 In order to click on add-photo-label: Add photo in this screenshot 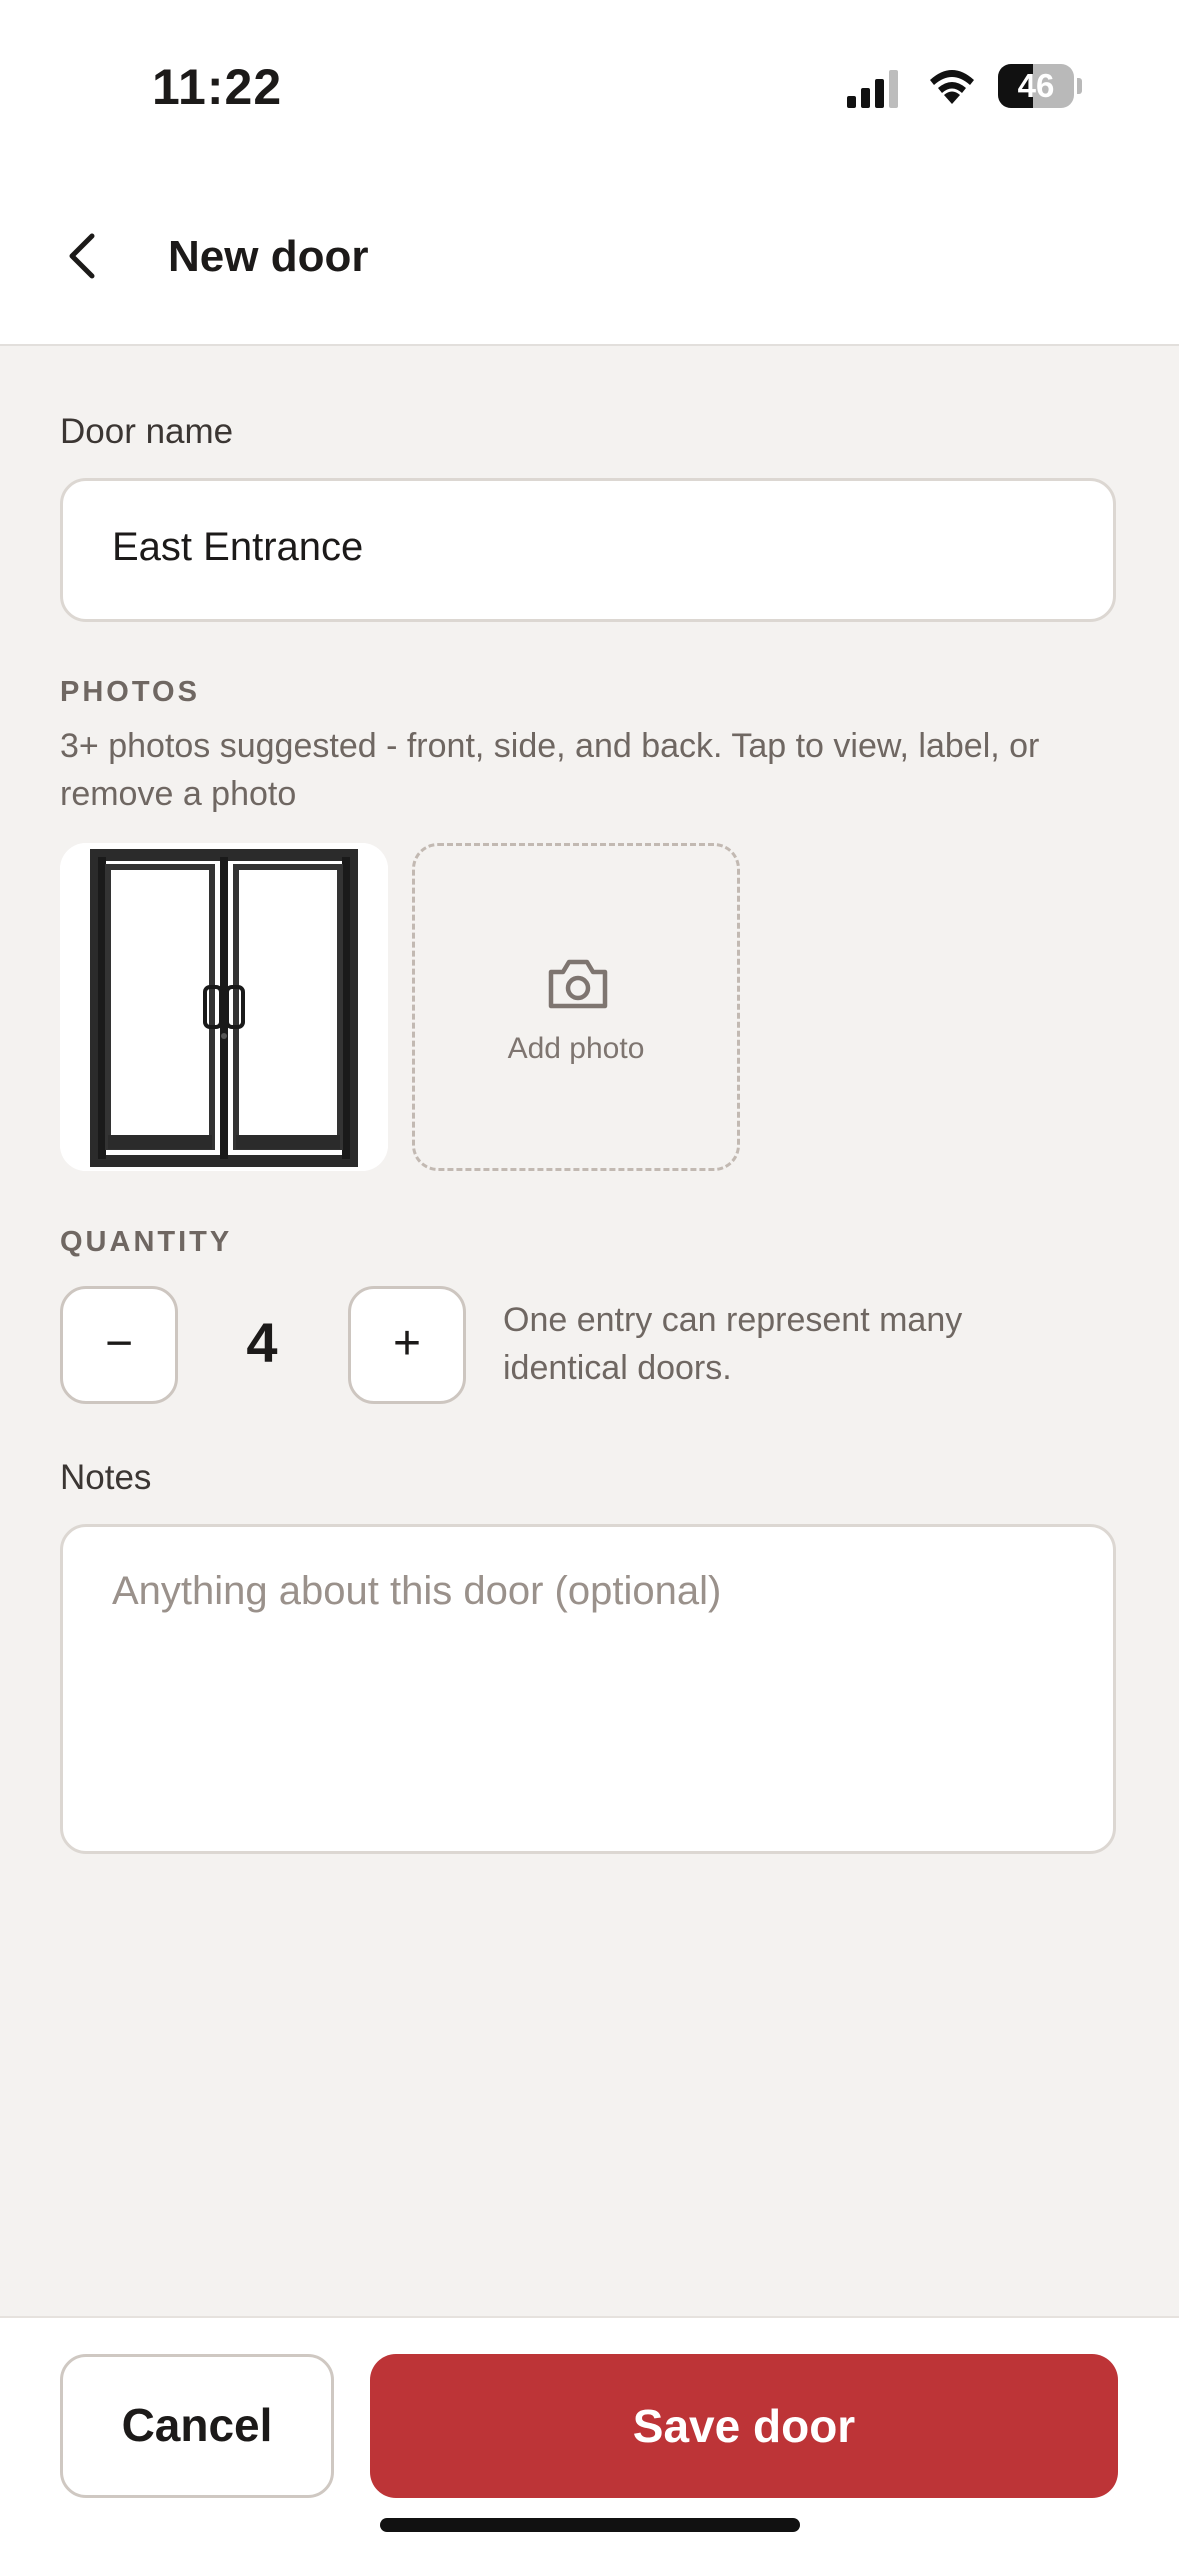, I will do `click(576, 1048)`.